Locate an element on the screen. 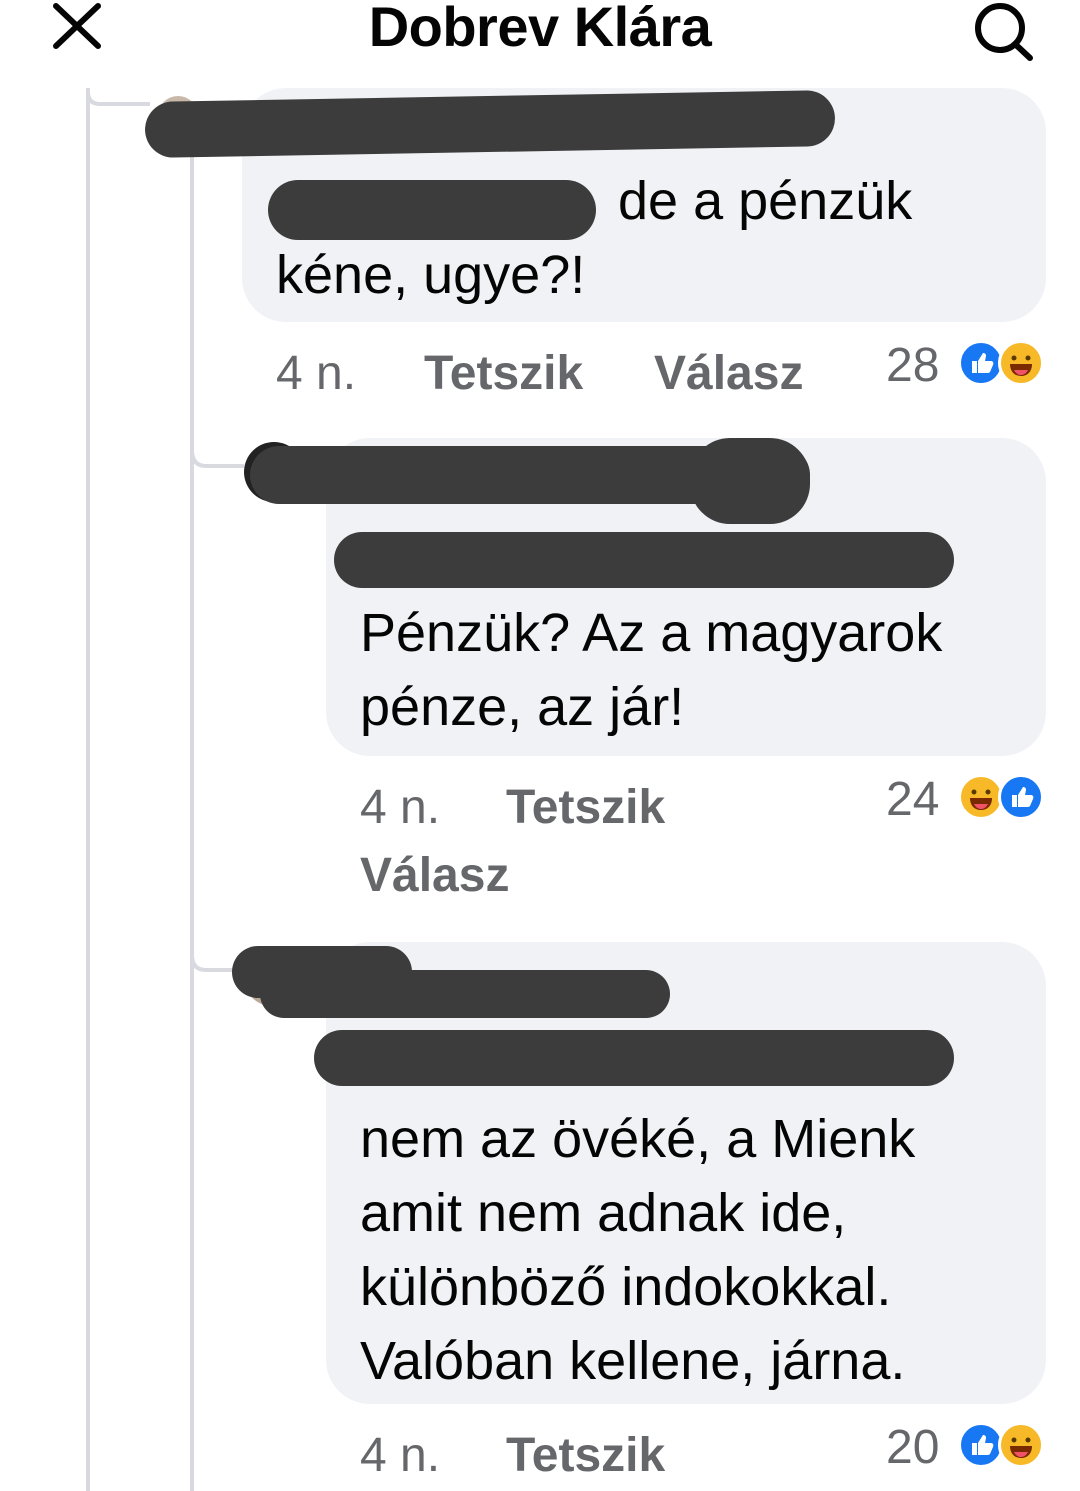 This screenshot has width=1080, height=1491. comment-text: nem az övéké, a Mienk is located at coordinates (638, 1139).